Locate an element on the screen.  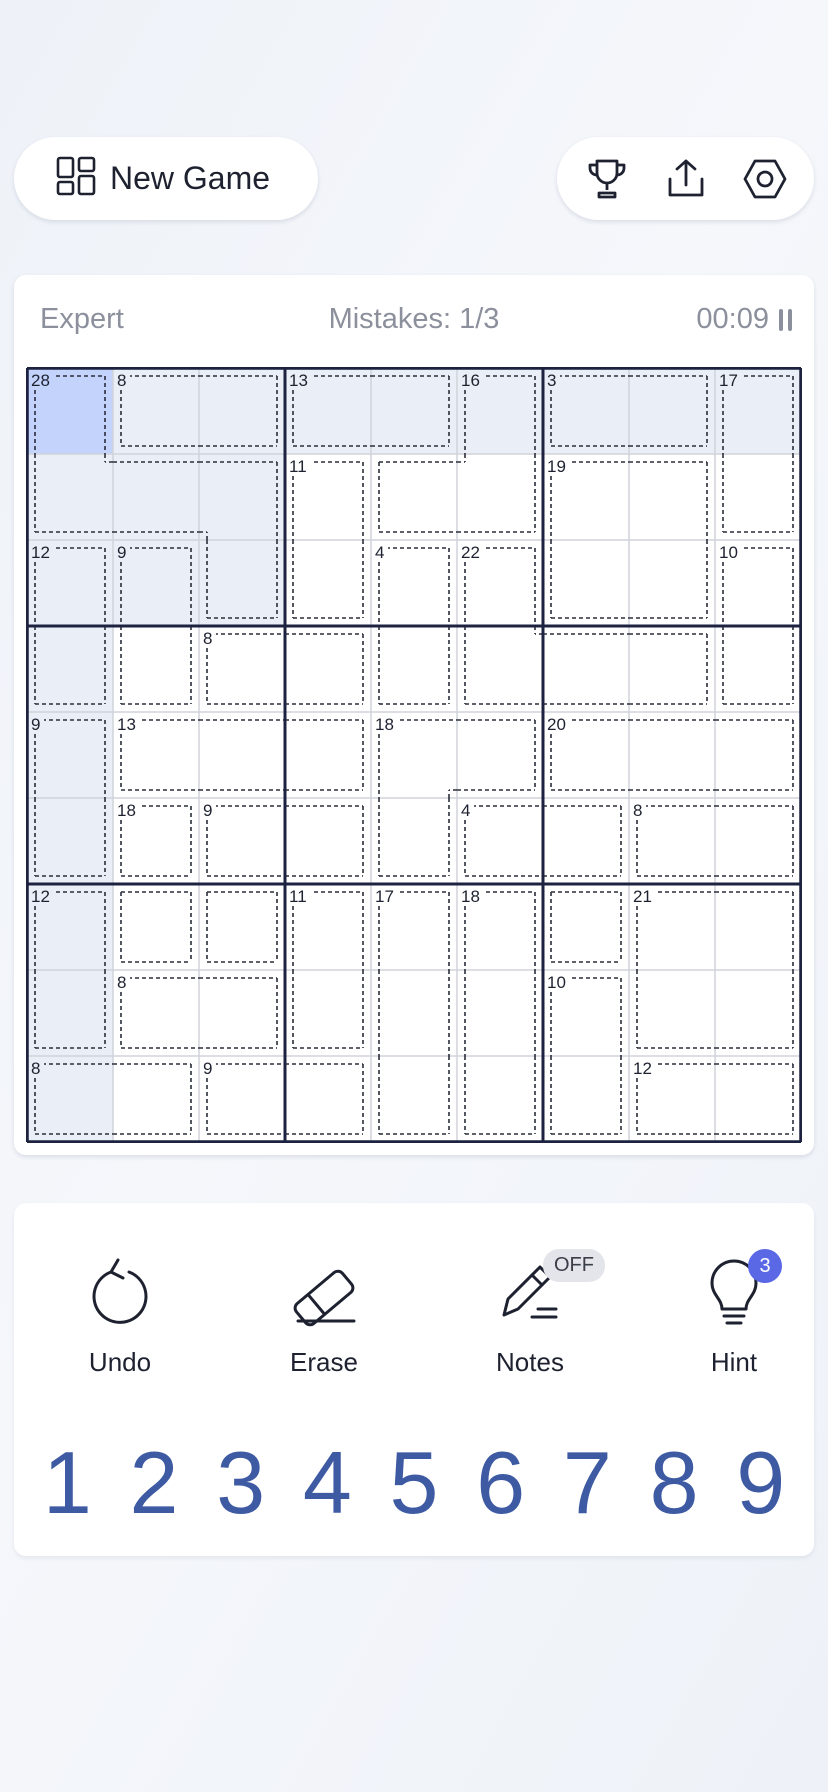
undo-label: Undo is located at coordinates (120, 1362).